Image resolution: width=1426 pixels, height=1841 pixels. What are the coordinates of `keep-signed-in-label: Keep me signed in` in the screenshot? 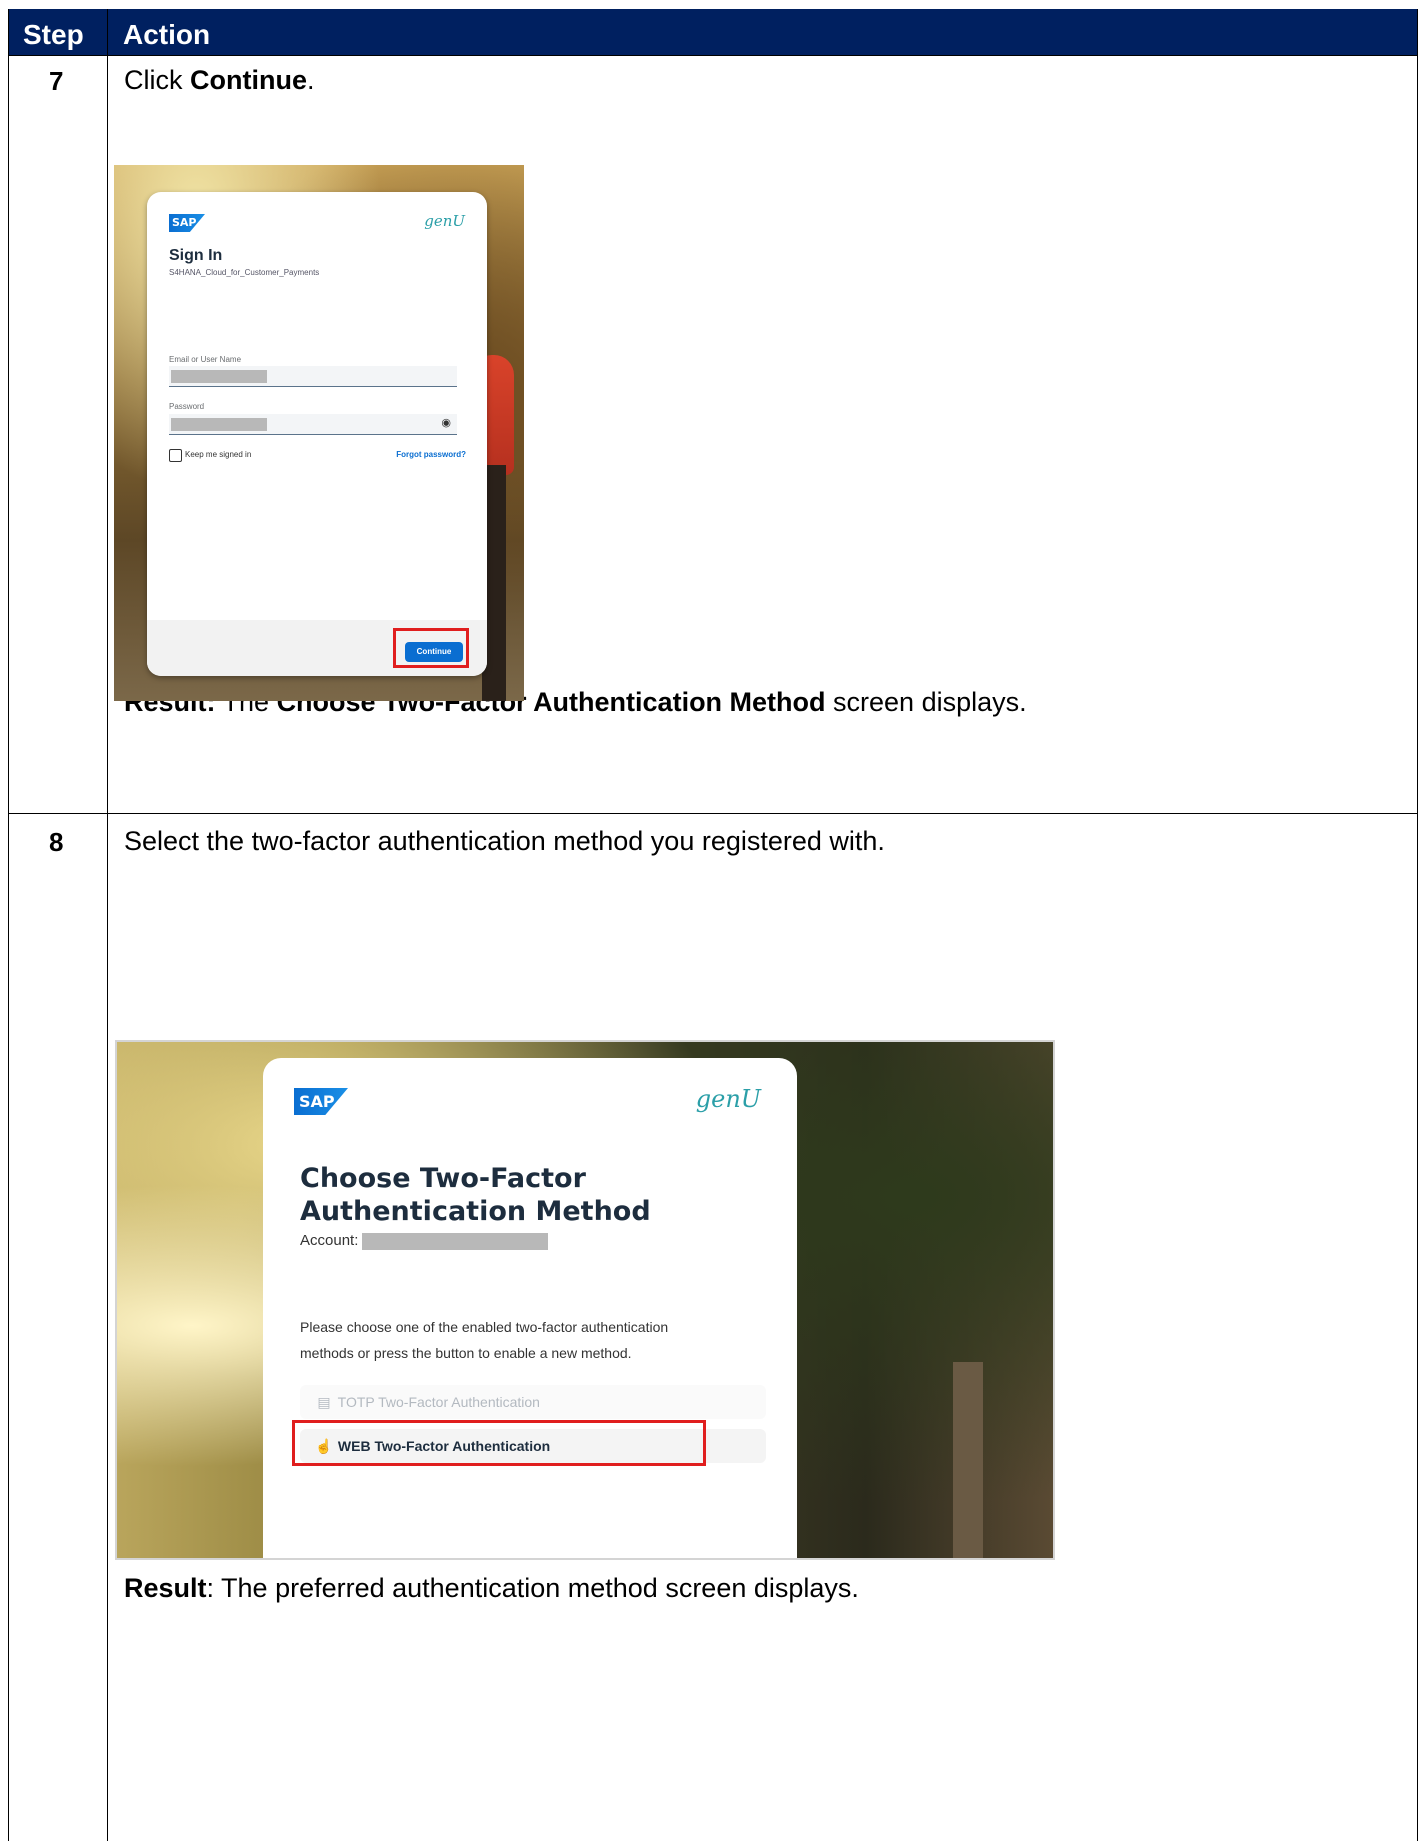 It's located at (218, 454).